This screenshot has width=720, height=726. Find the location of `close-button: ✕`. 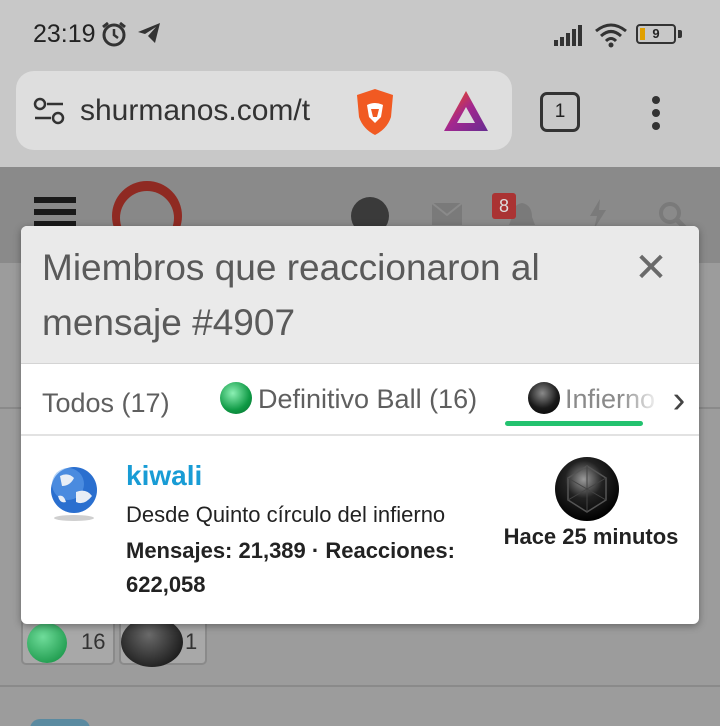

close-button: ✕ is located at coordinates (651, 268).